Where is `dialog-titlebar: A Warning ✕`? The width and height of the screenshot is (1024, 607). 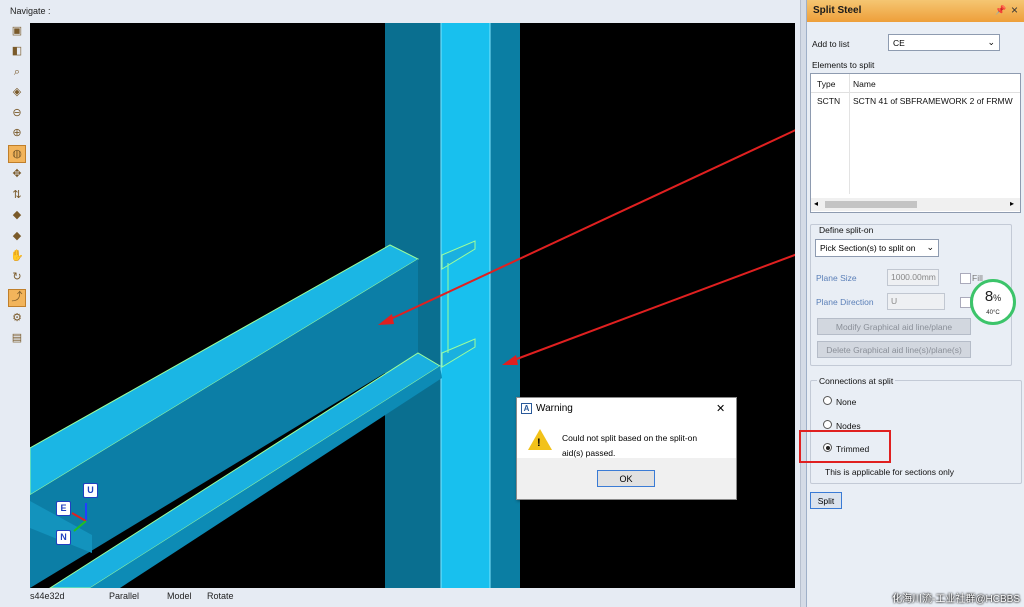 dialog-titlebar: A Warning ✕ is located at coordinates (626, 409).